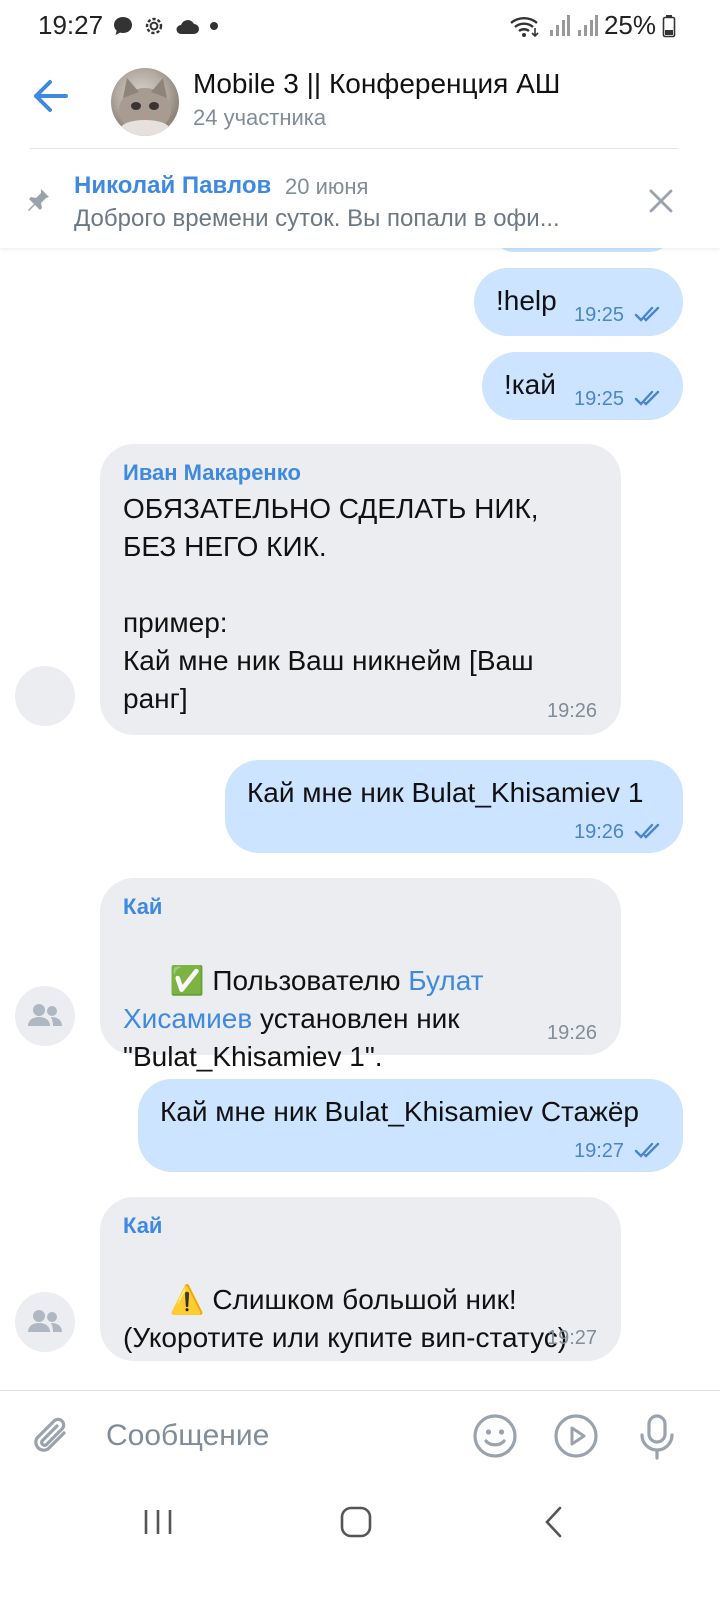  I want to click on message-text: Кай мне ник Bulat_Khisamiev Стажёр, so click(400, 1111).